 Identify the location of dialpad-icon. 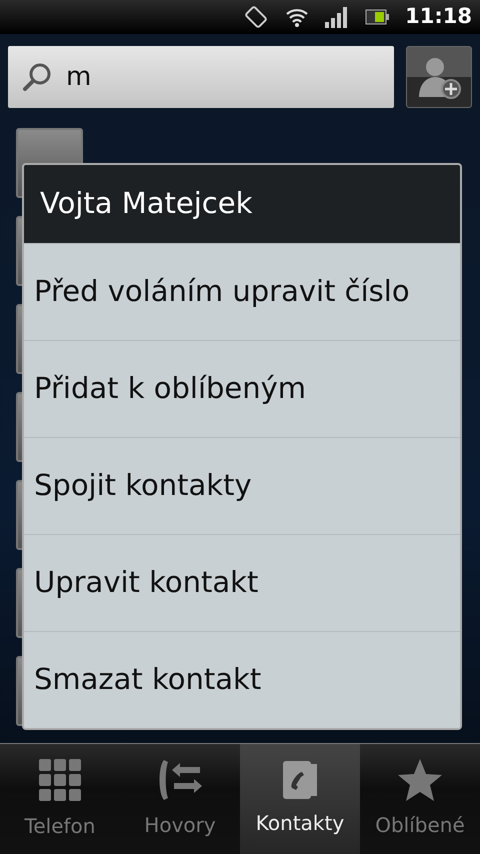
(60, 780).